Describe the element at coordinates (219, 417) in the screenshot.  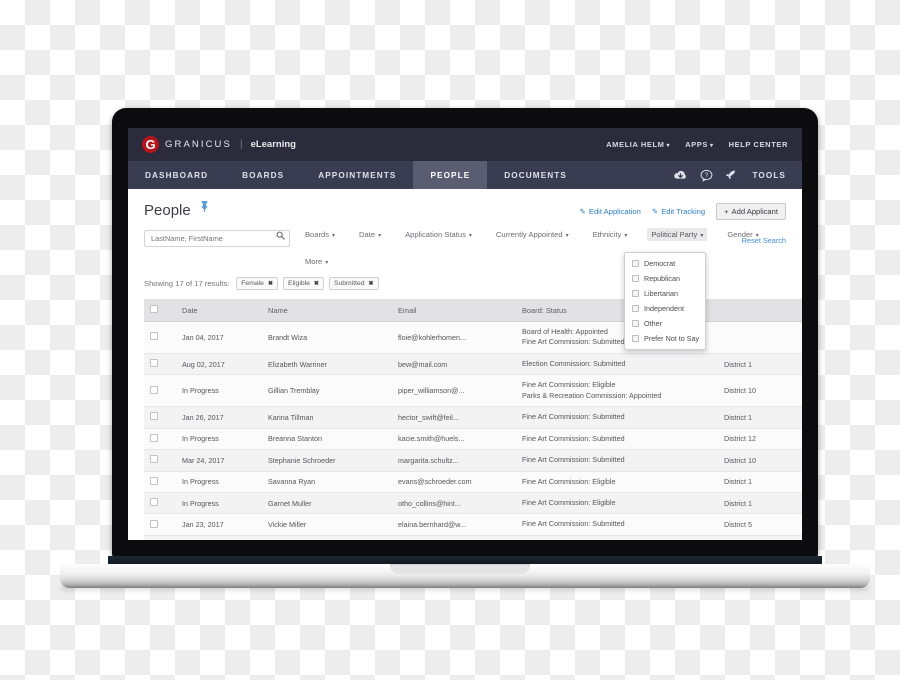
I see `cell-date: Jan 26, 2017` at that location.